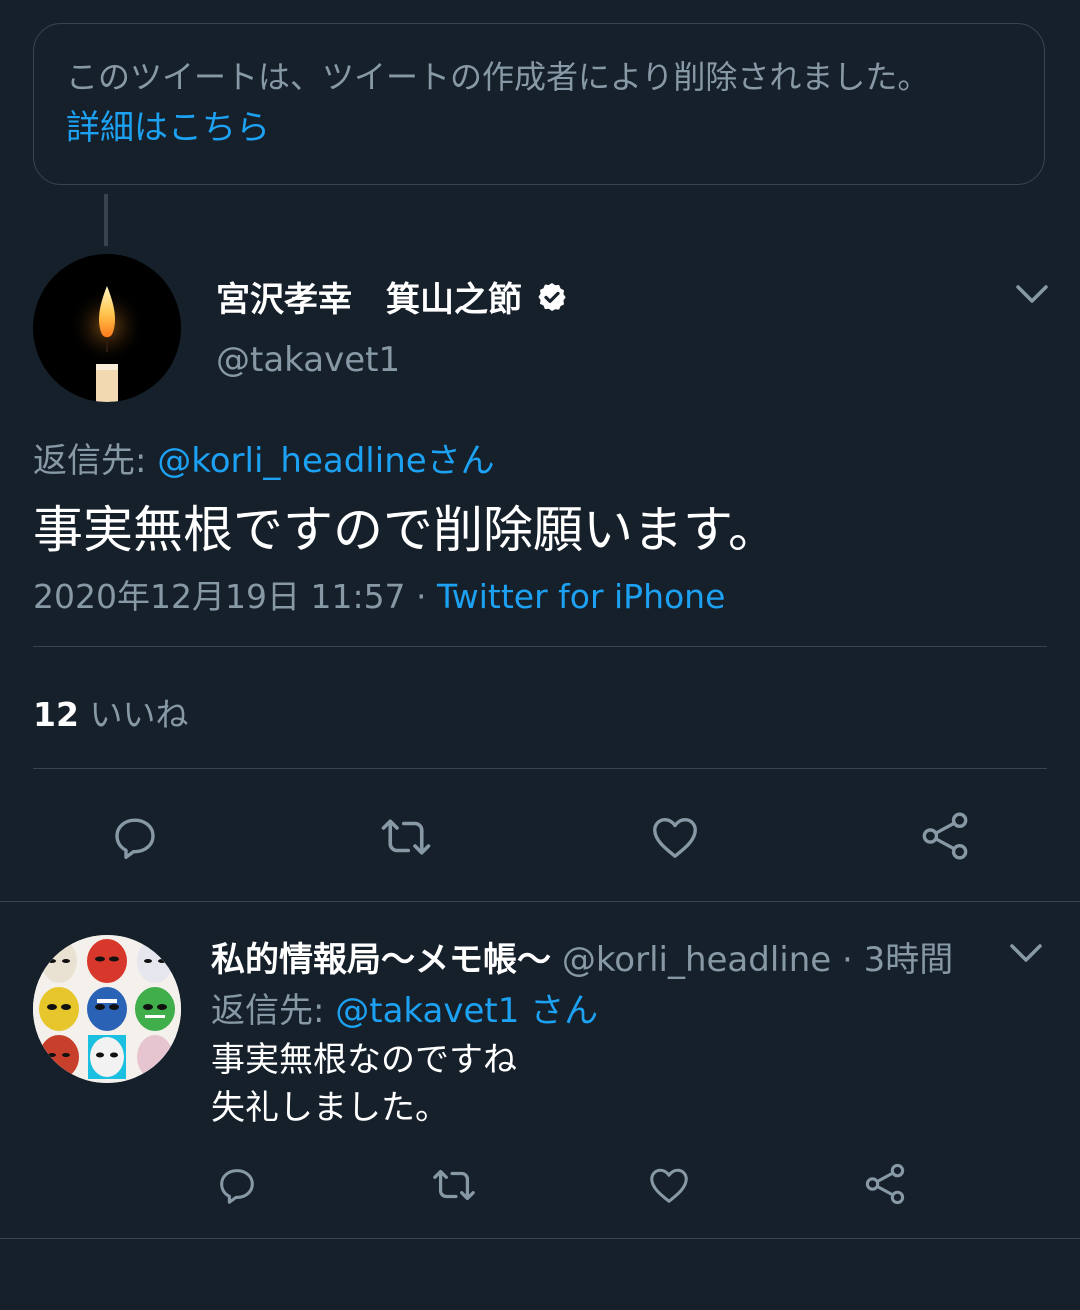  I want to click on like-count-row: 12 いいね, so click(110, 712).